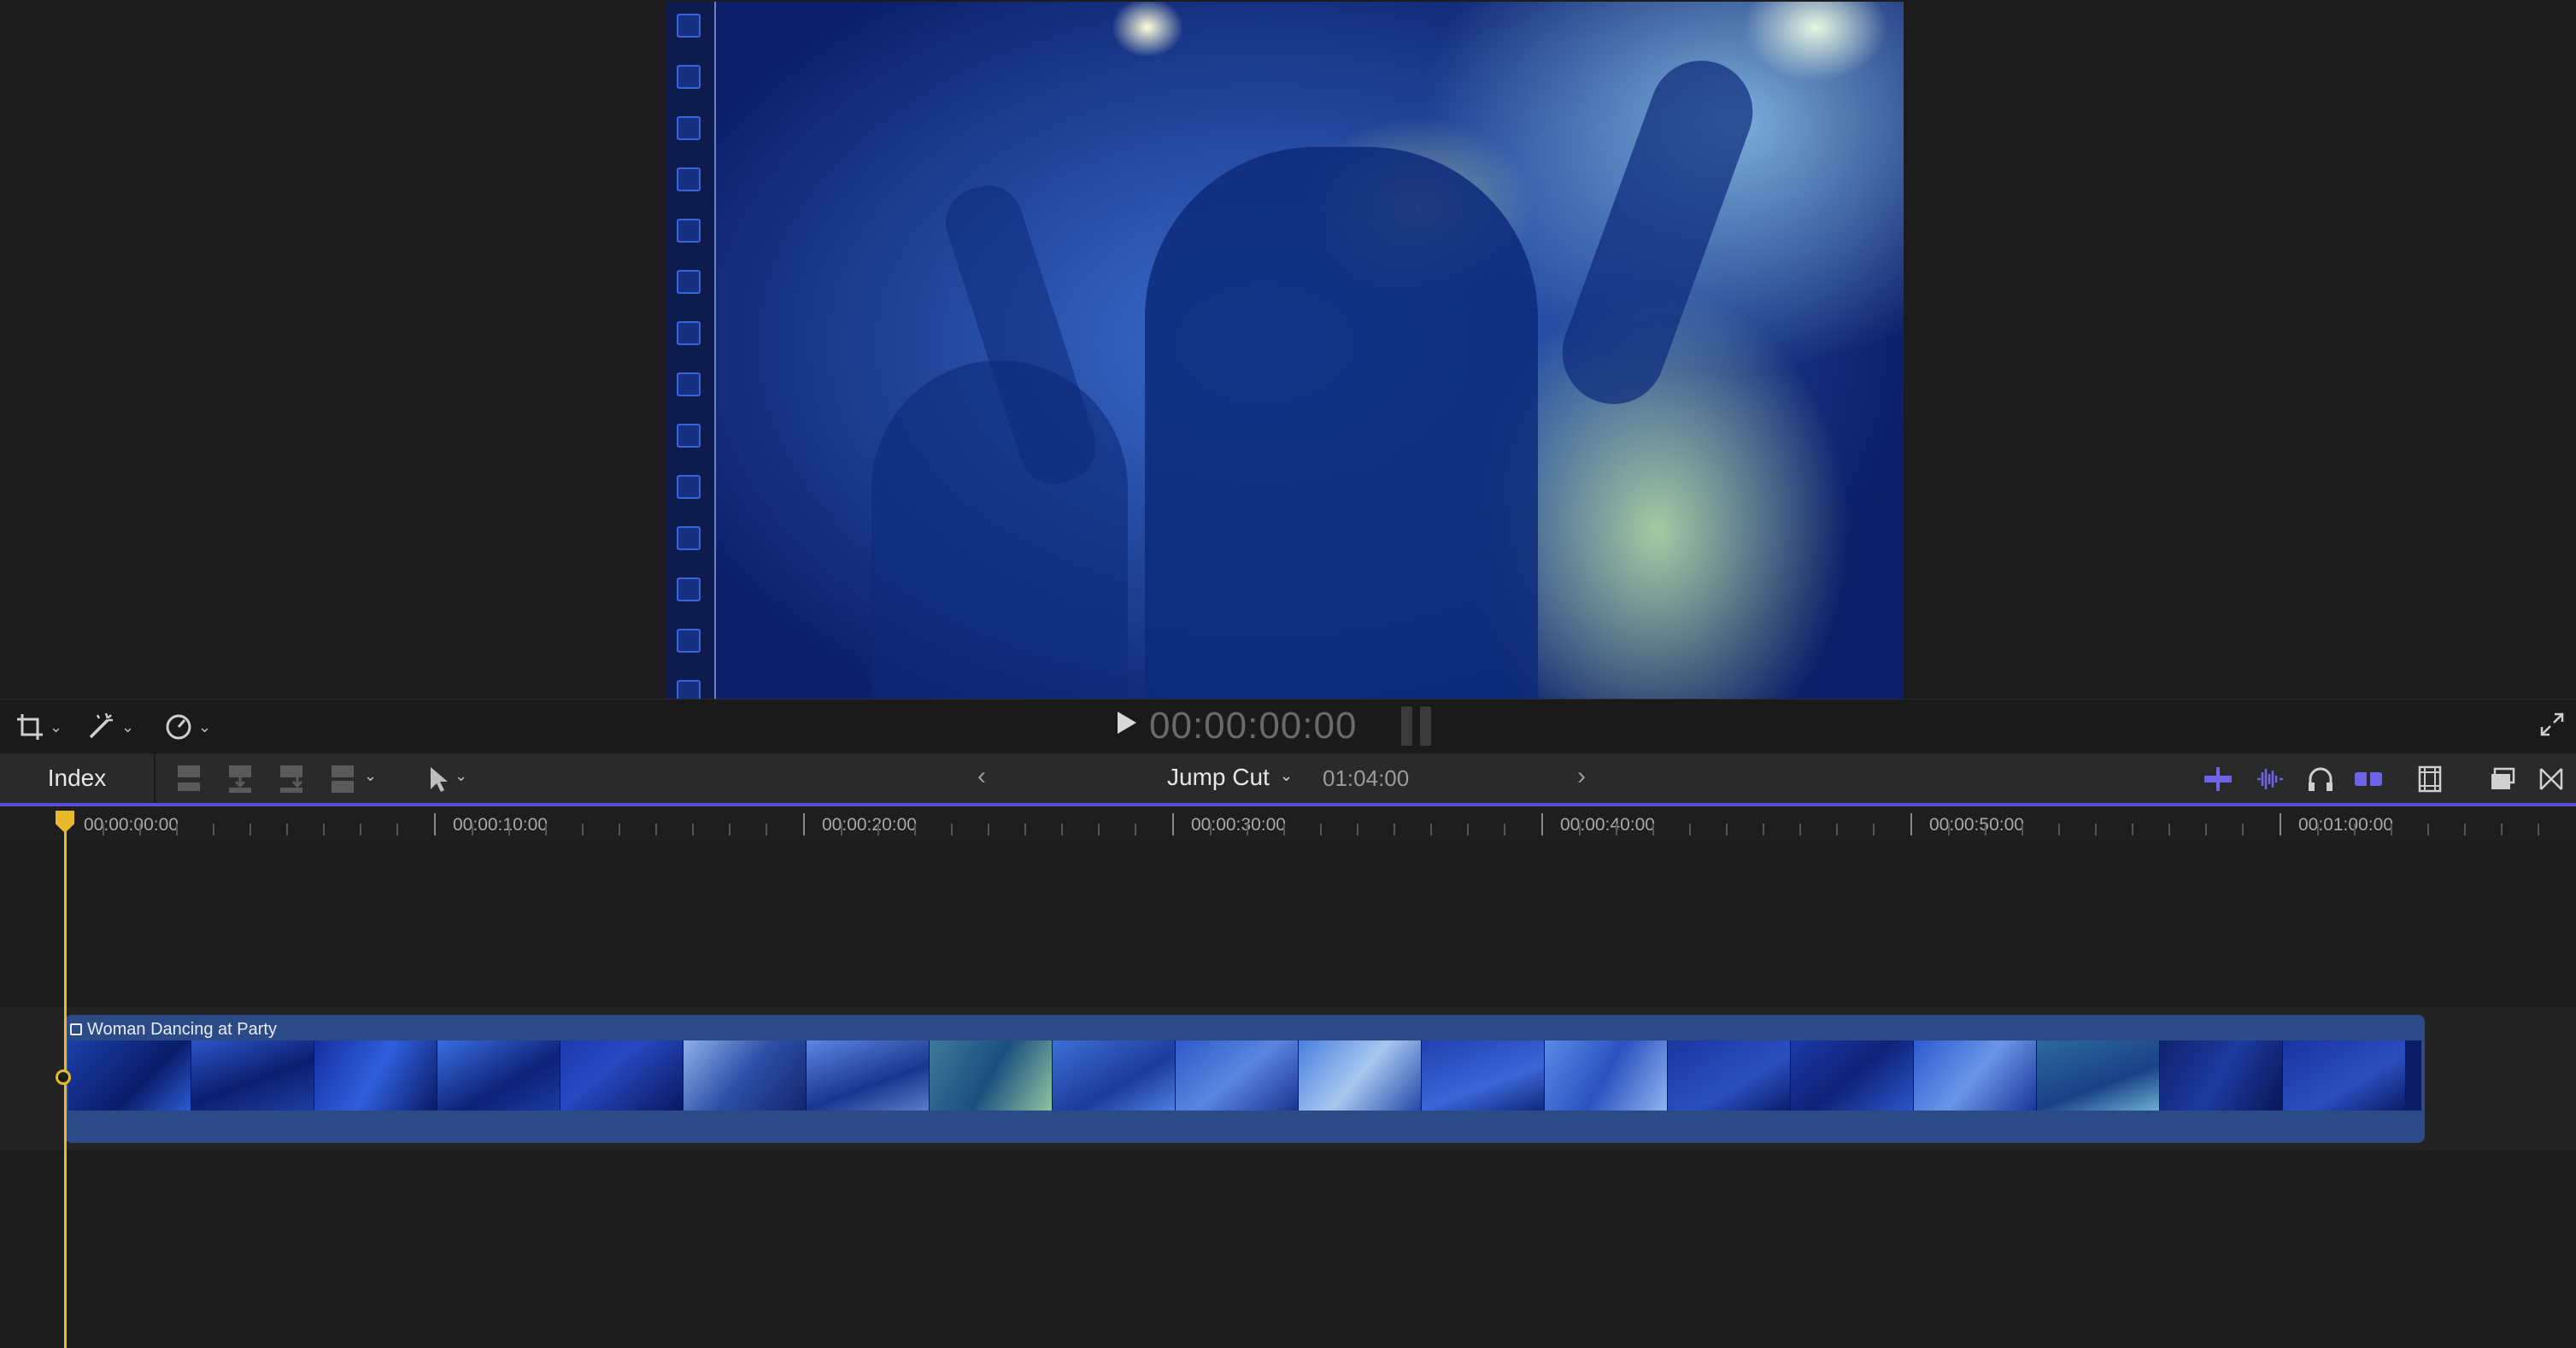 The width and height of the screenshot is (2576, 1348). What do you see at coordinates (76, 1029) in the screenshot?
I see `clip-icon` at bounding box center [76, 1029].